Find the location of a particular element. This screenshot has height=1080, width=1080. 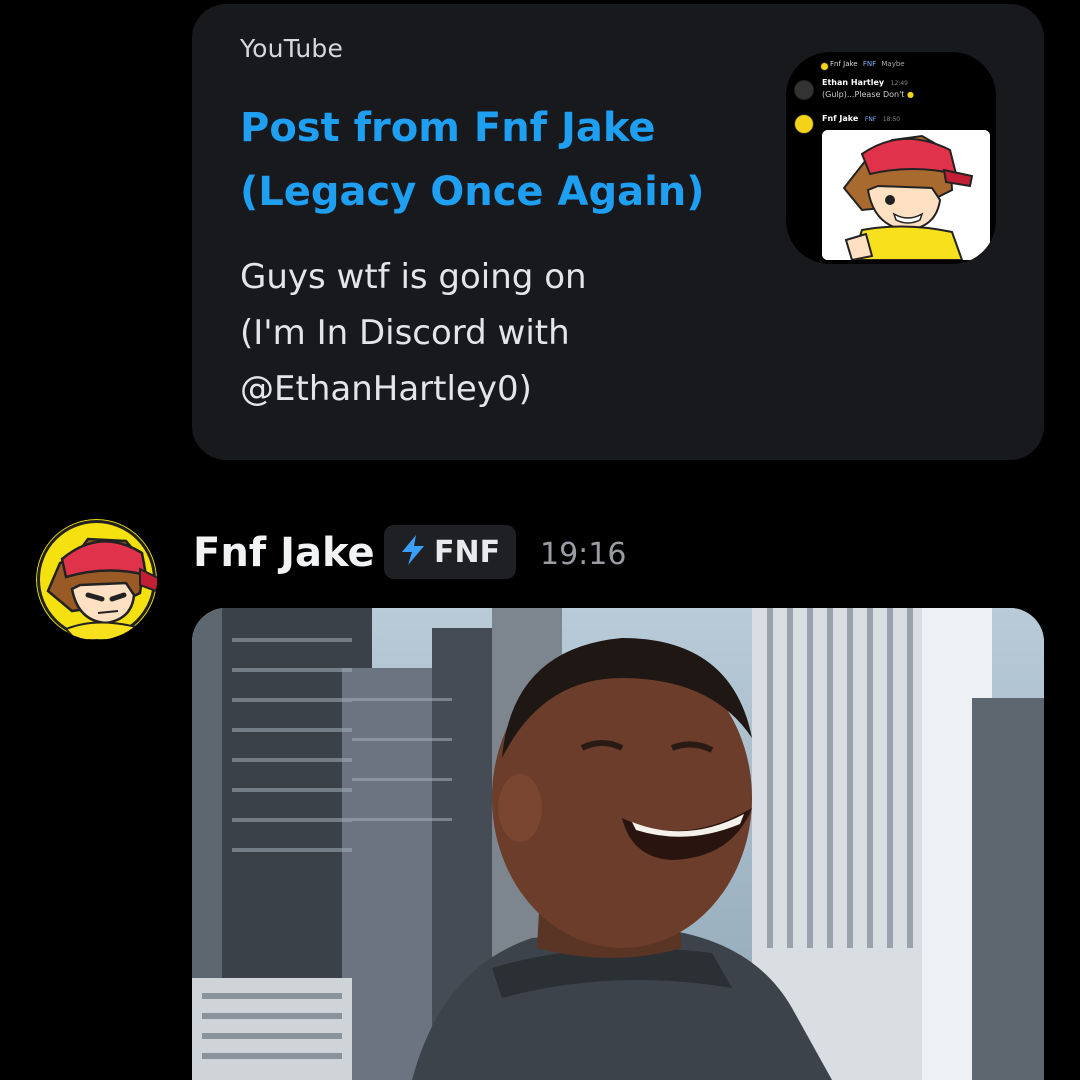

character-illustration is located at coordinates (906, 195).